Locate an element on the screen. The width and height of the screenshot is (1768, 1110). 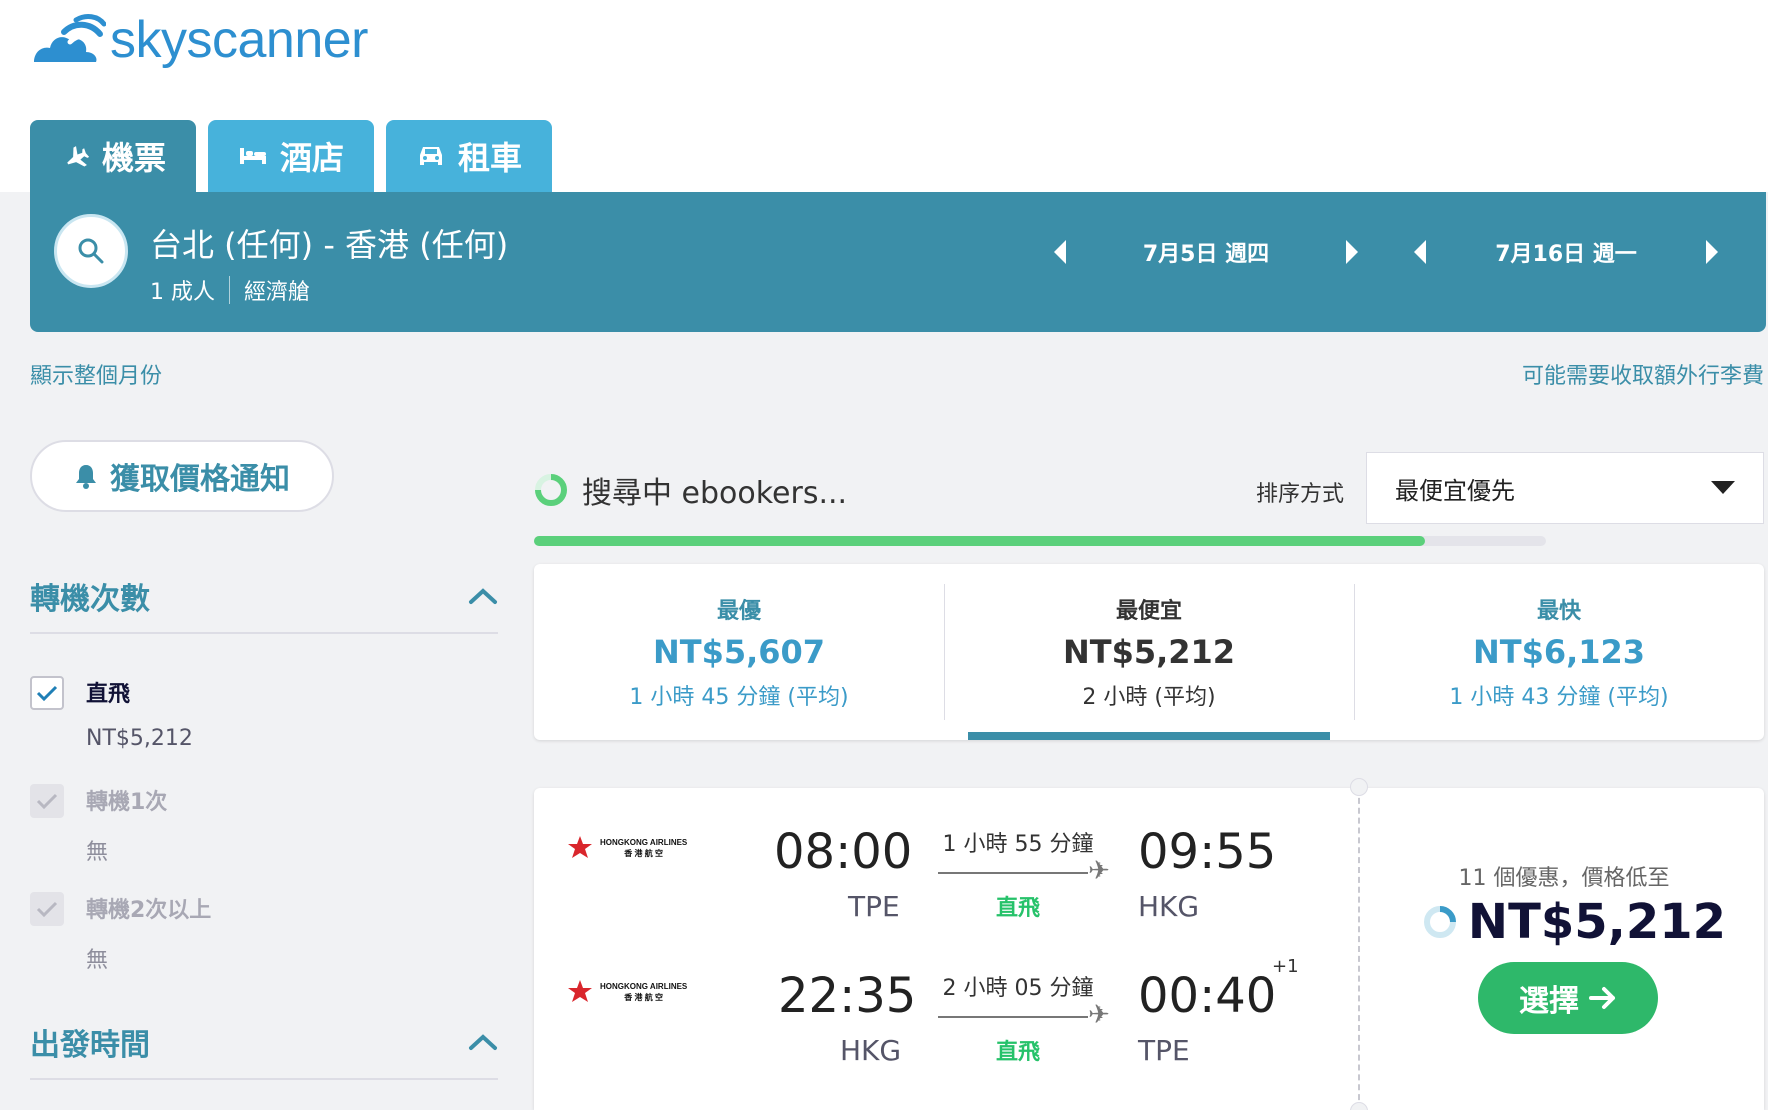
depart-next-button is located at coordinates (1351, 252).